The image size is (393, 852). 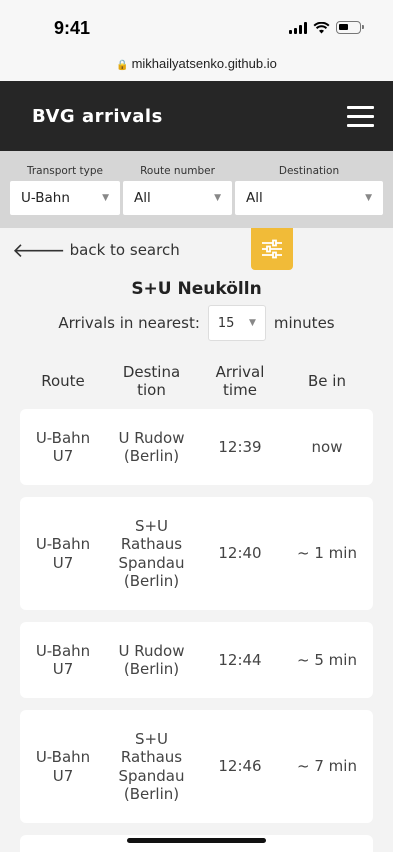 What do you see at coordinates (309, 198) in the screenshot?
I see `destination-select: All ▼` at bounding box center [309, 198].